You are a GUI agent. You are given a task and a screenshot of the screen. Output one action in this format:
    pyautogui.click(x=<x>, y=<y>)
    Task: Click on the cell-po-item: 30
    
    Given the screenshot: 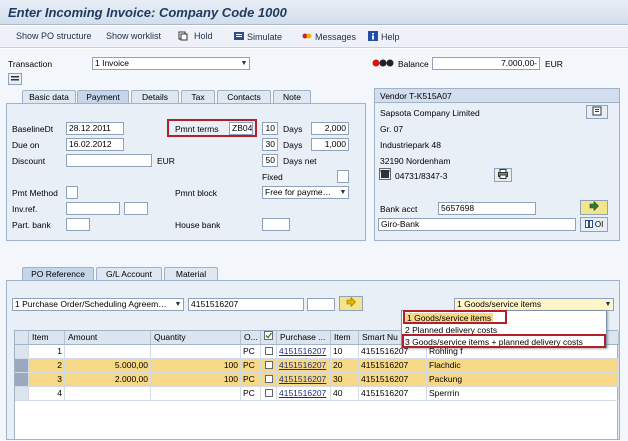 What is the action you would take?
    pyautogui.click(x=345, y=380)
    